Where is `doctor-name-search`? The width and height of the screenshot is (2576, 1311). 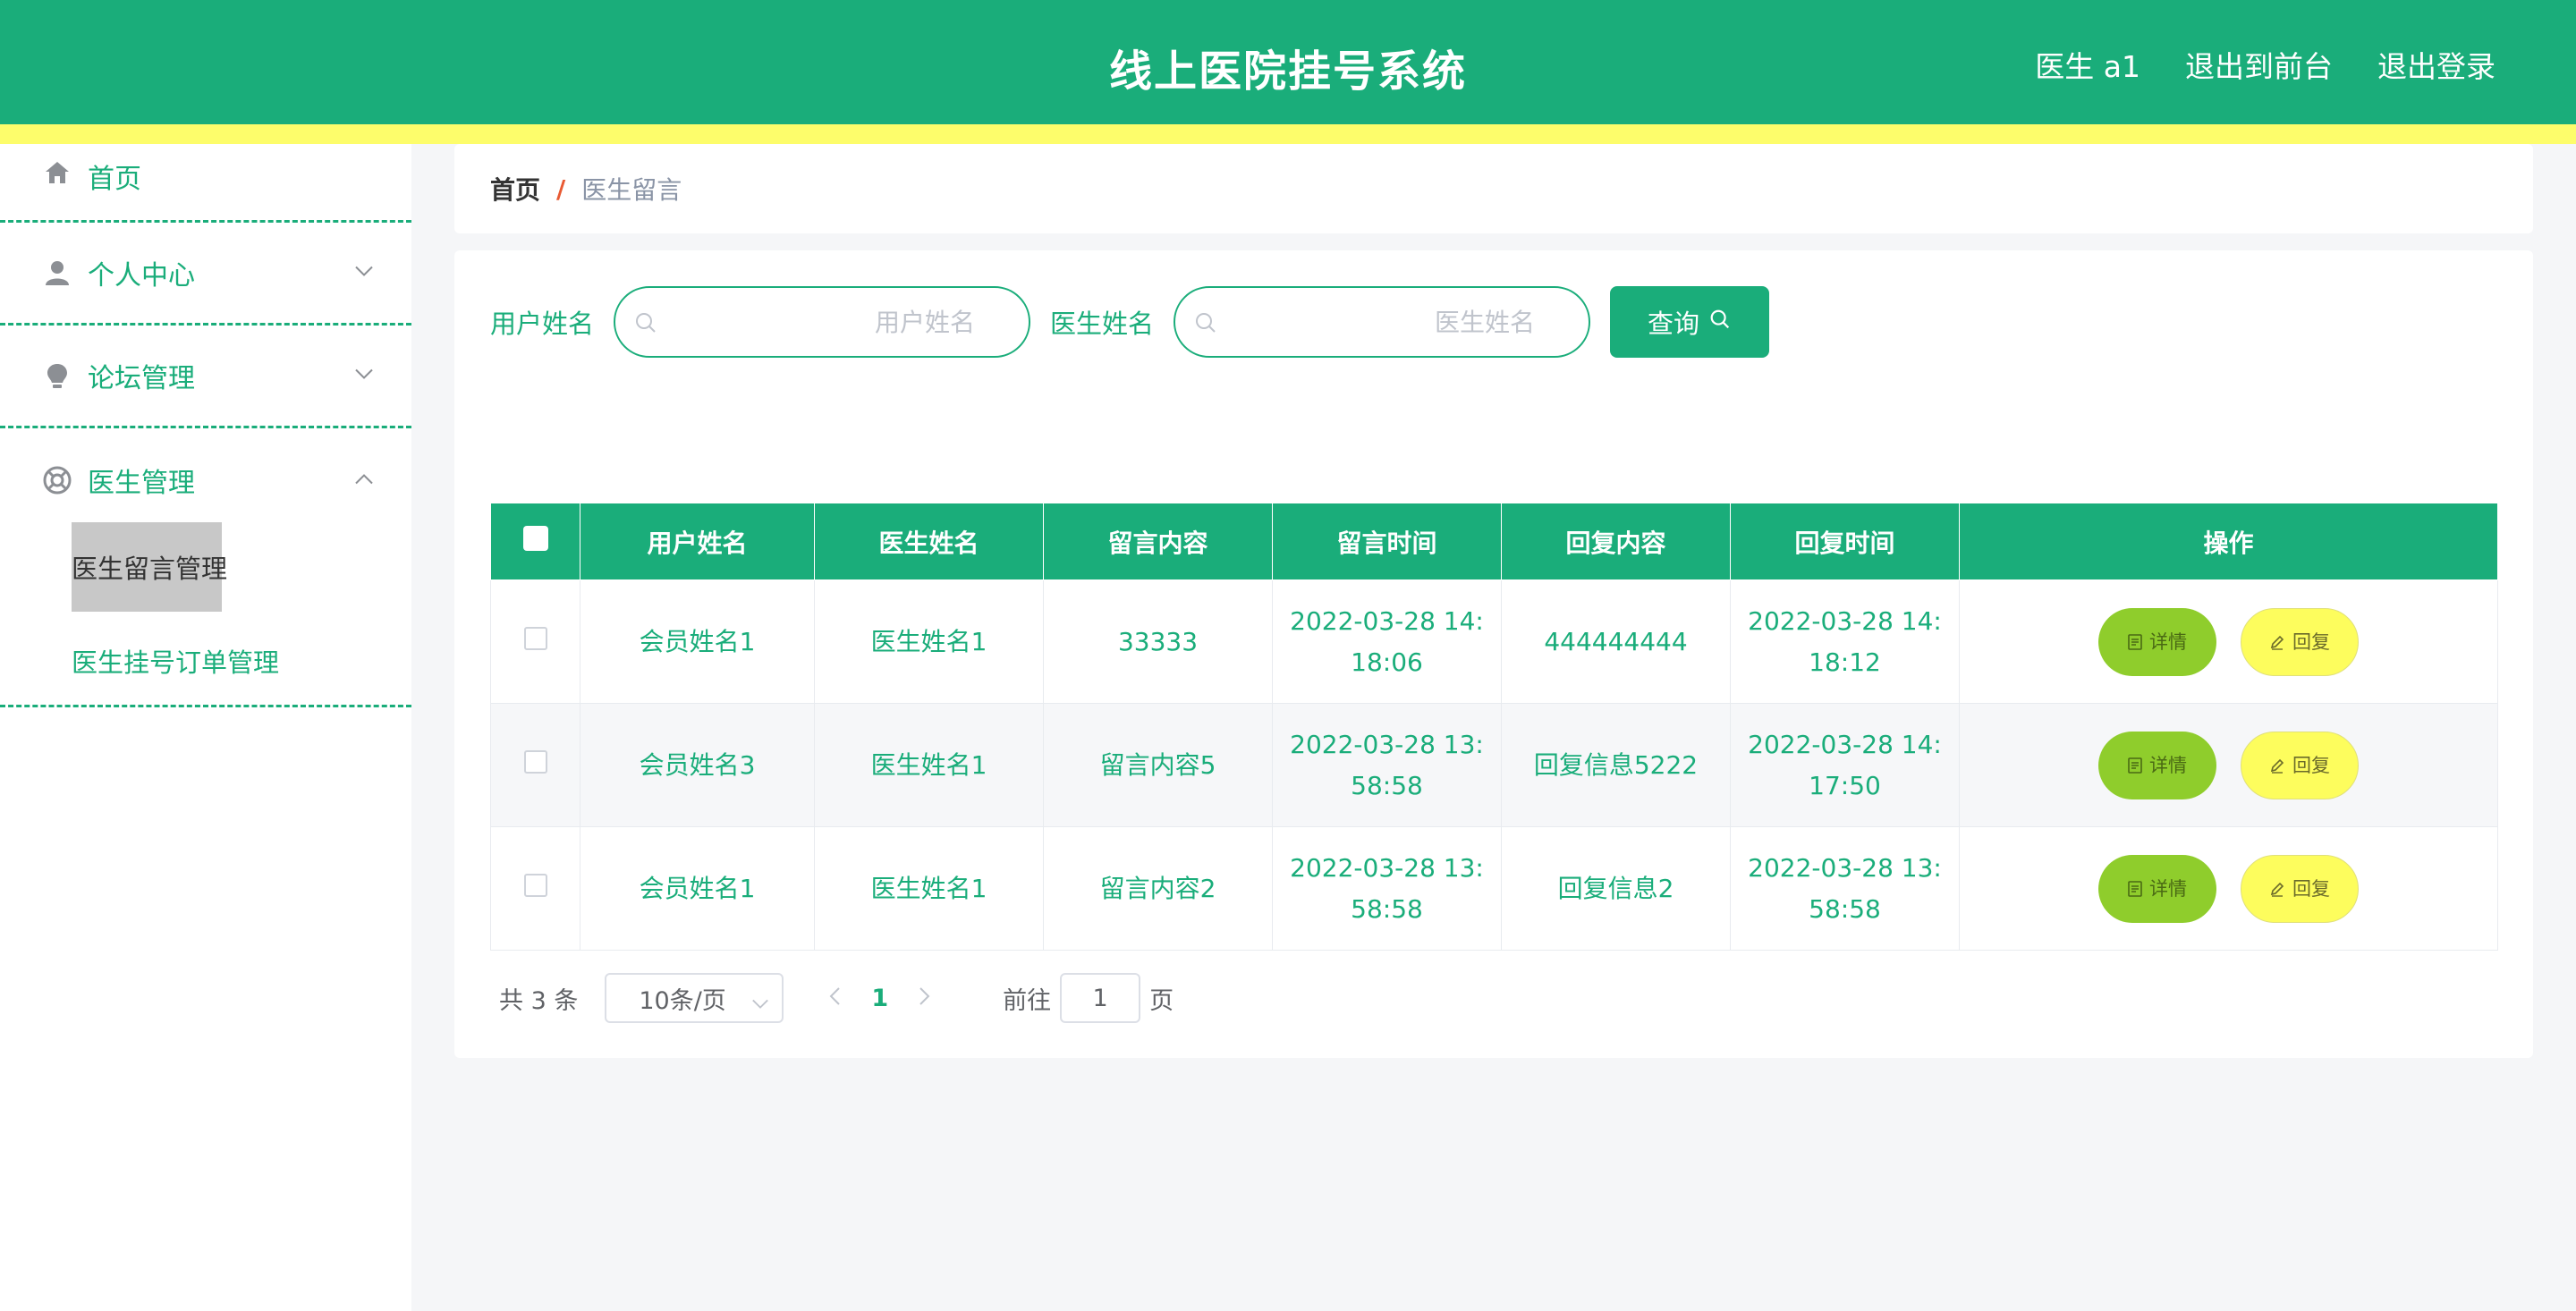
doctor-name-search is located at coordinates (1382, 322).